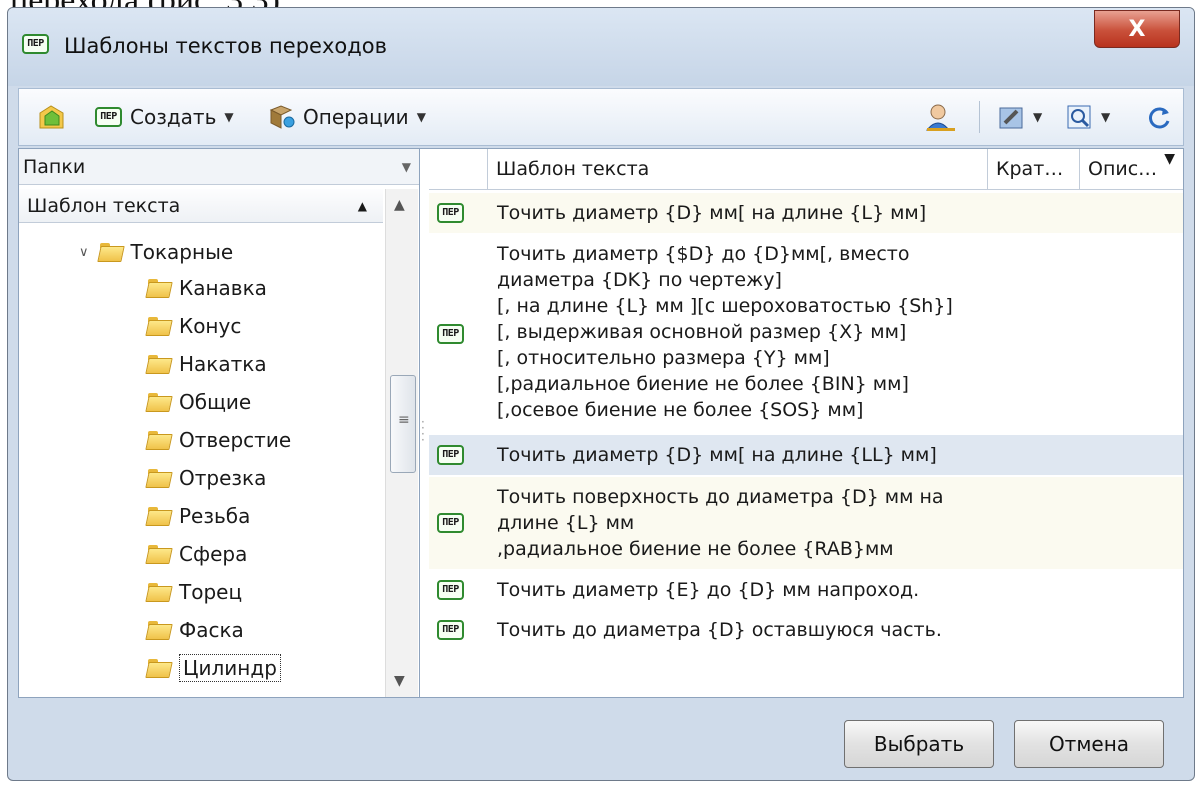  I want to click on tree-item: Отрезка, so click(206, 478).